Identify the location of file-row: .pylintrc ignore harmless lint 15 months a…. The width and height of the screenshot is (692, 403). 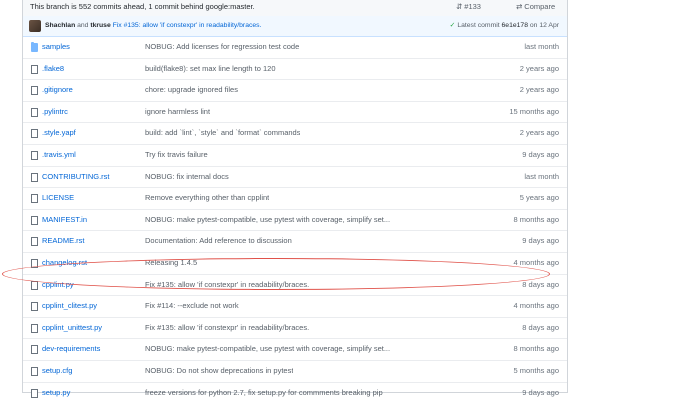
(295, 112).